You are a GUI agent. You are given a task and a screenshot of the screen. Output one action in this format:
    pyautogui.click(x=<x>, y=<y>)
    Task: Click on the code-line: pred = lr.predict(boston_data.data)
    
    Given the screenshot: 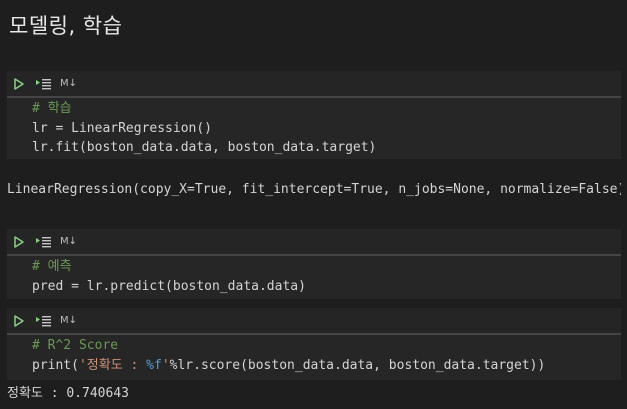 What is the action you would take?
    pyautogui.click(x=169, y=286)
    